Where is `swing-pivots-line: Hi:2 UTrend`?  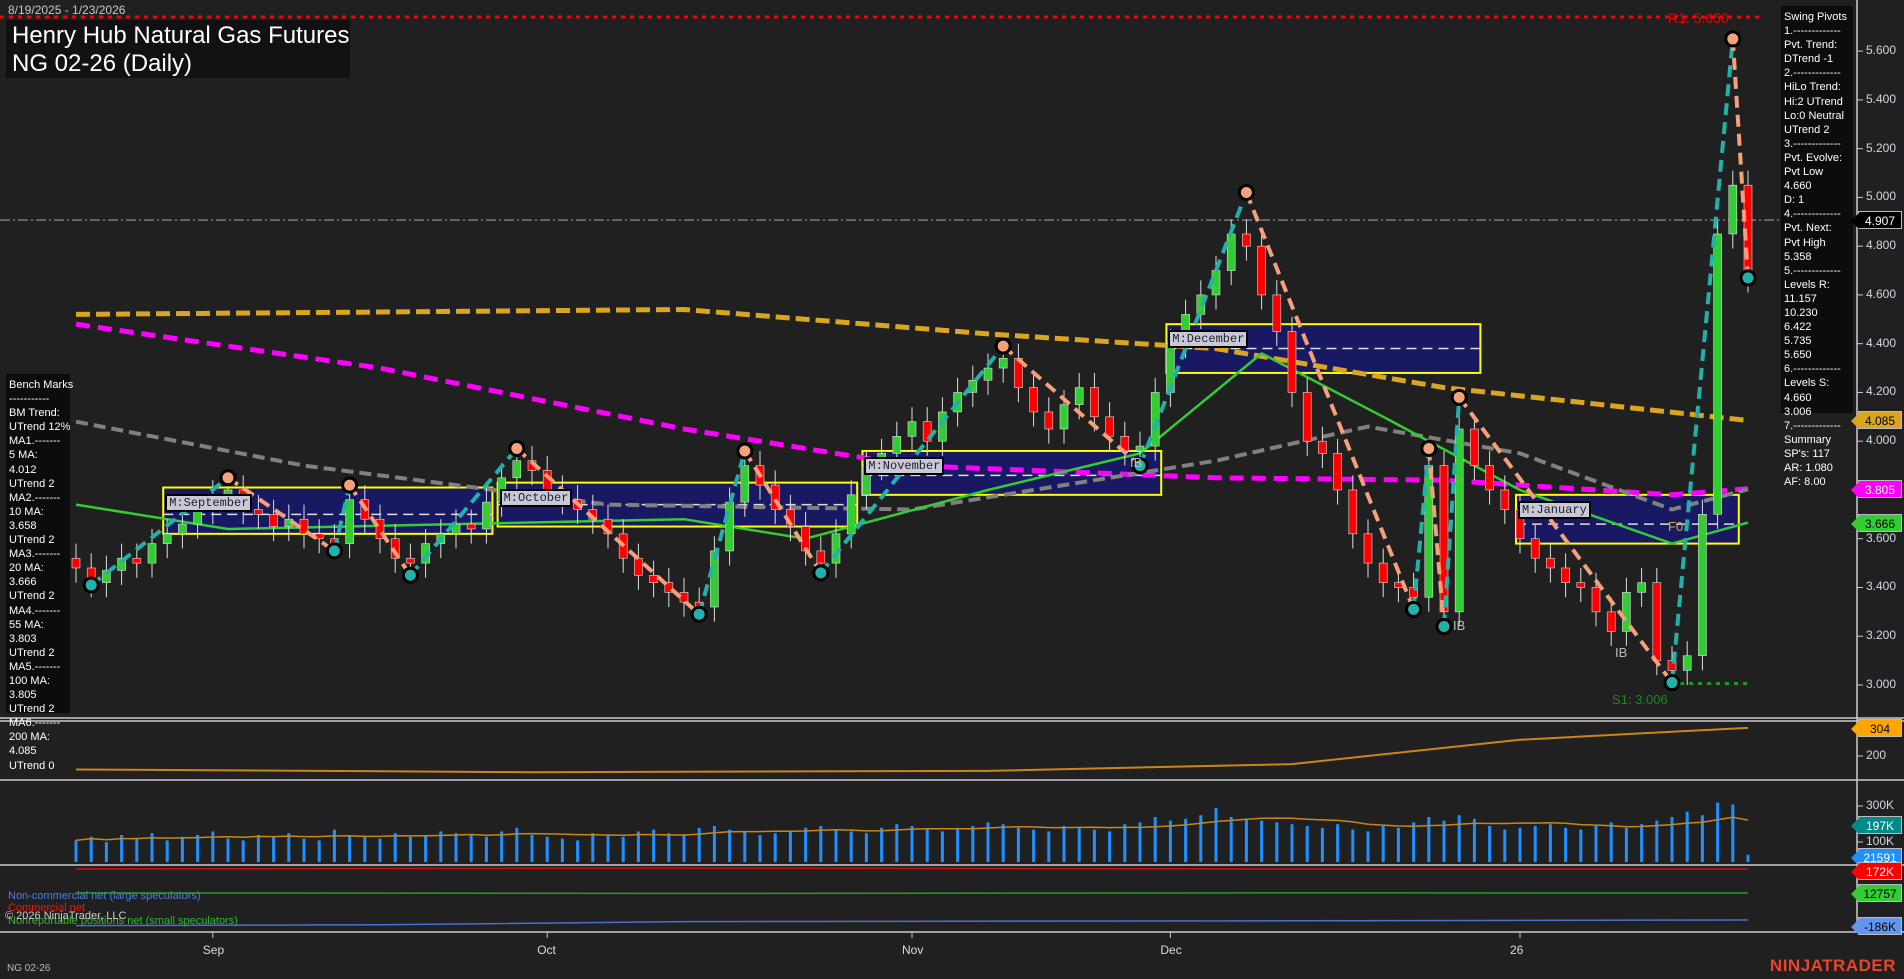
swing-pivots-line: Hi:2 UTrend is located at coordinates (1813, 101).